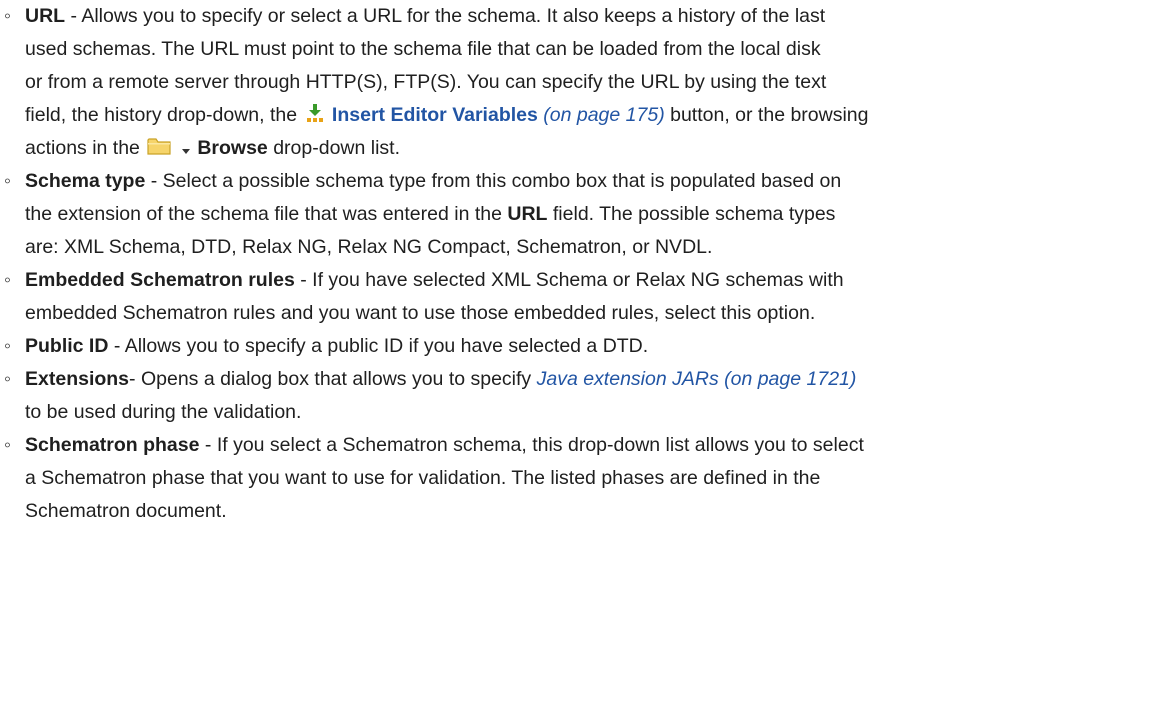 The width and height of the screenshot is (1175, 725). What do you see at coordinates (186, 150) in the screenshot?
I see `dropdown-arrow-icon` at bounding box center [186, 150].